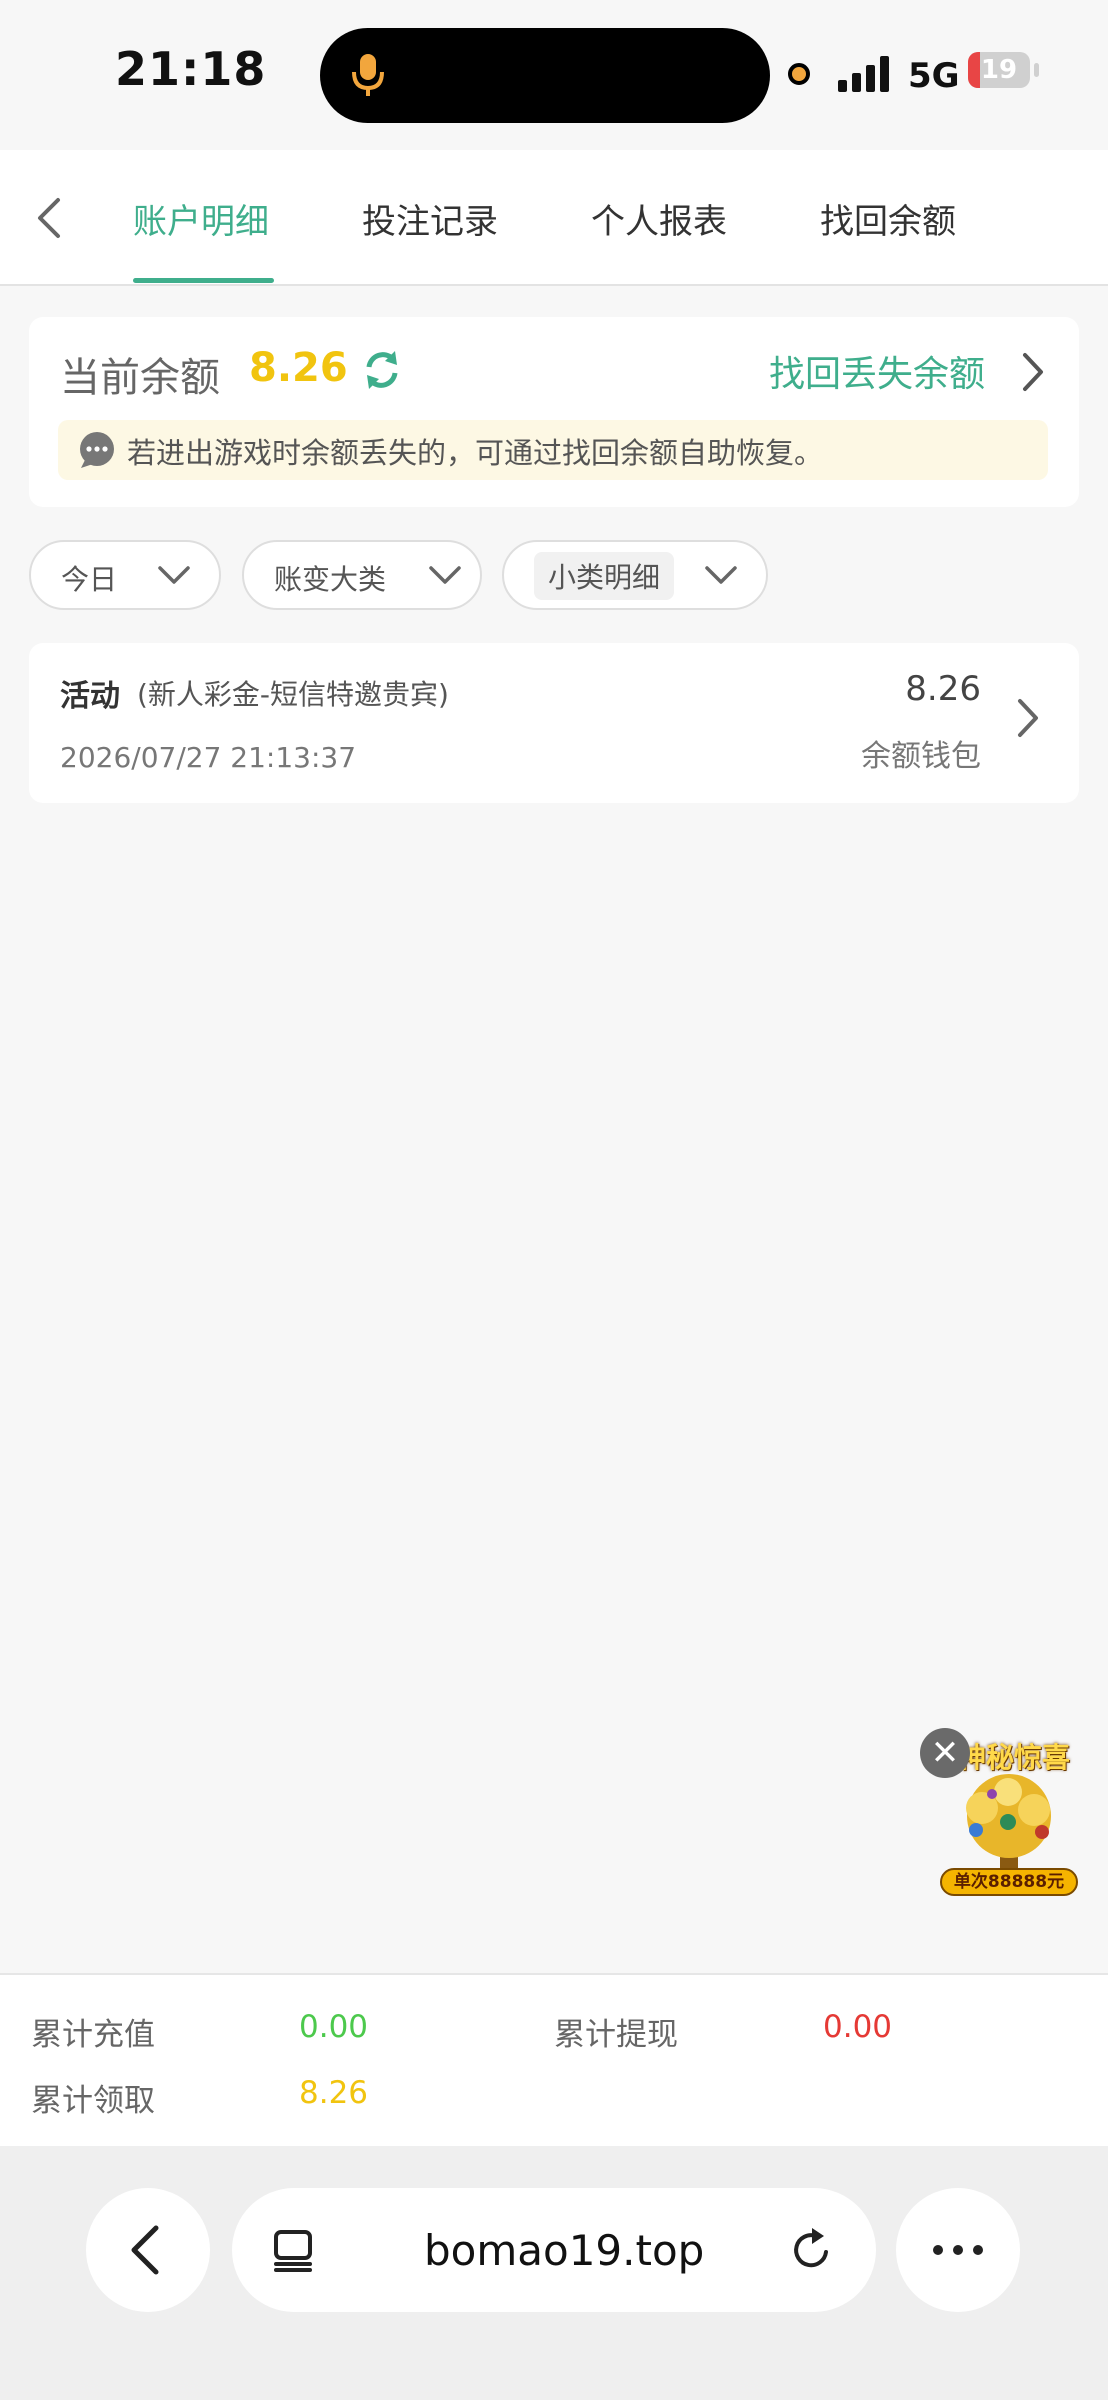  I want to click on total-withdraw-value: 0.00, so click(858, 2027).